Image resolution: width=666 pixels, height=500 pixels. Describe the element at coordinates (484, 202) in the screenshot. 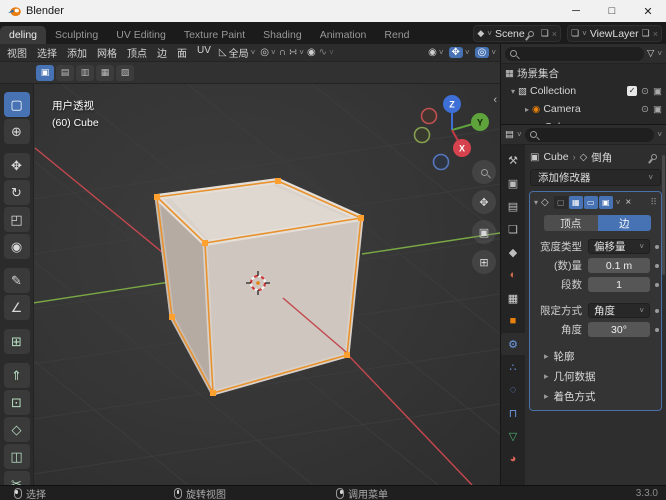

I see `pan-button: ✥` at that location.